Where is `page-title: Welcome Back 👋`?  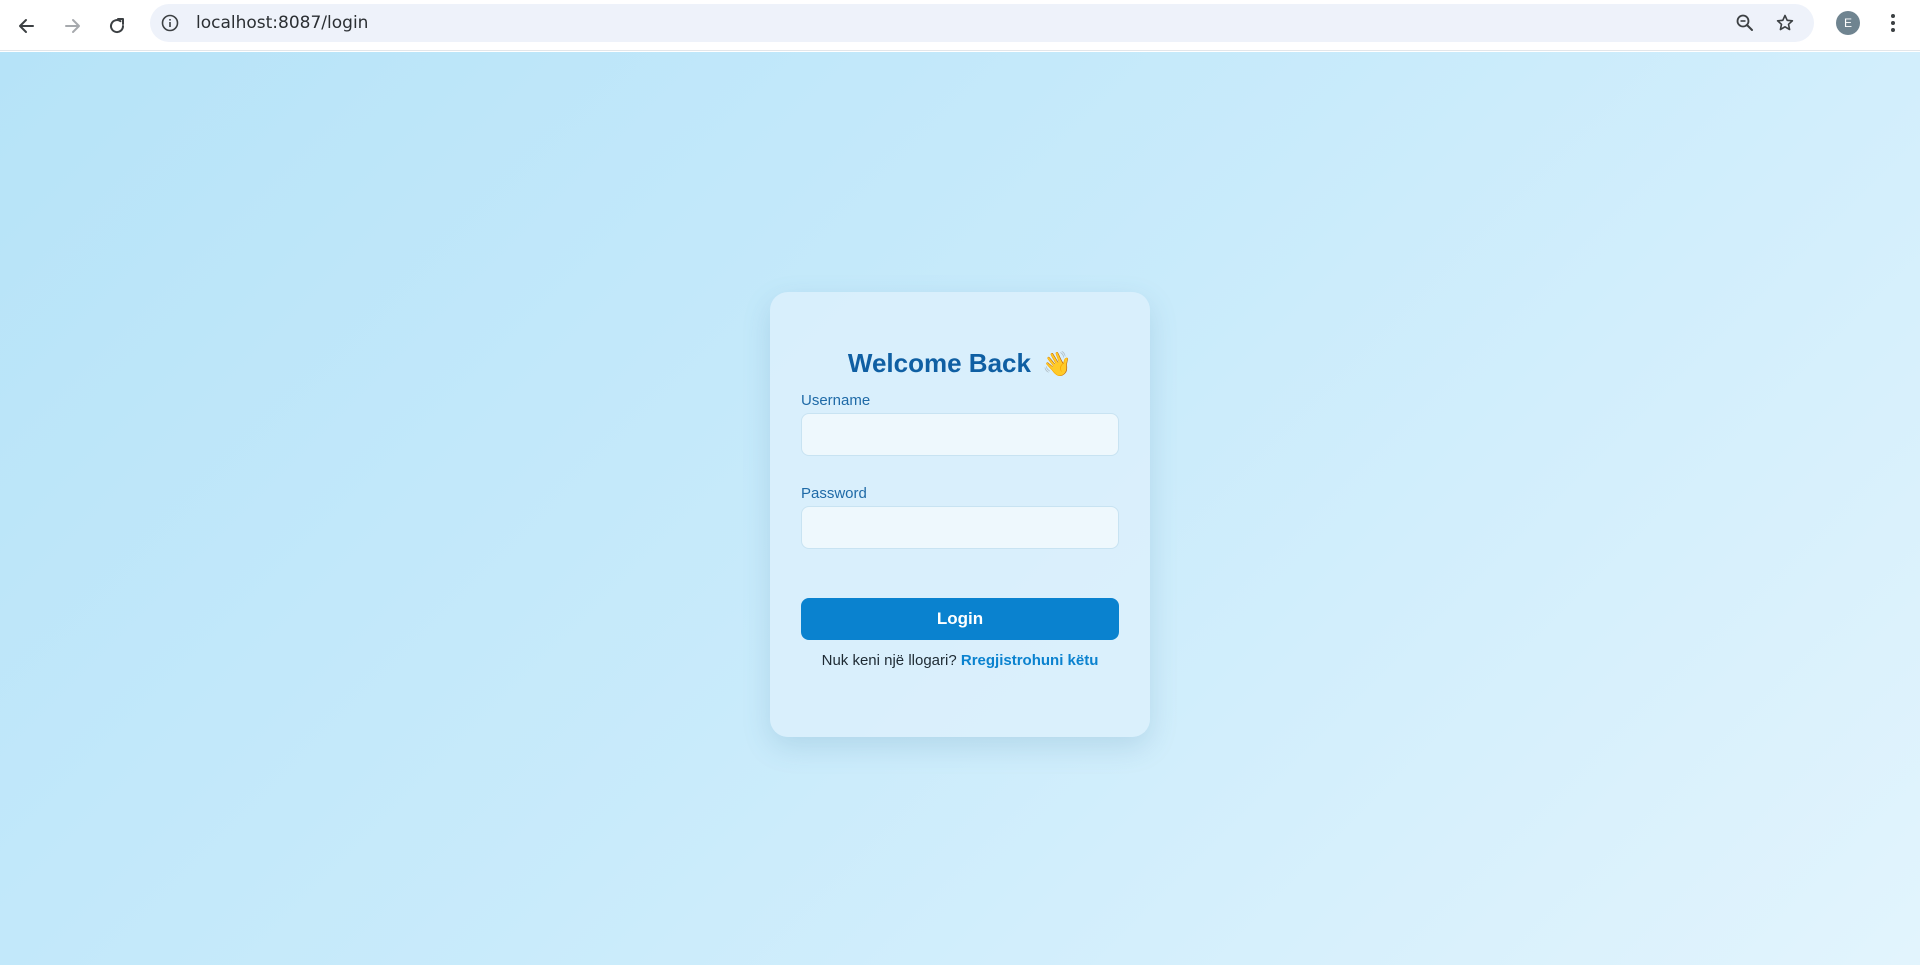
page-title: Welcome Back 👋 is located at coordinates (960, 363).